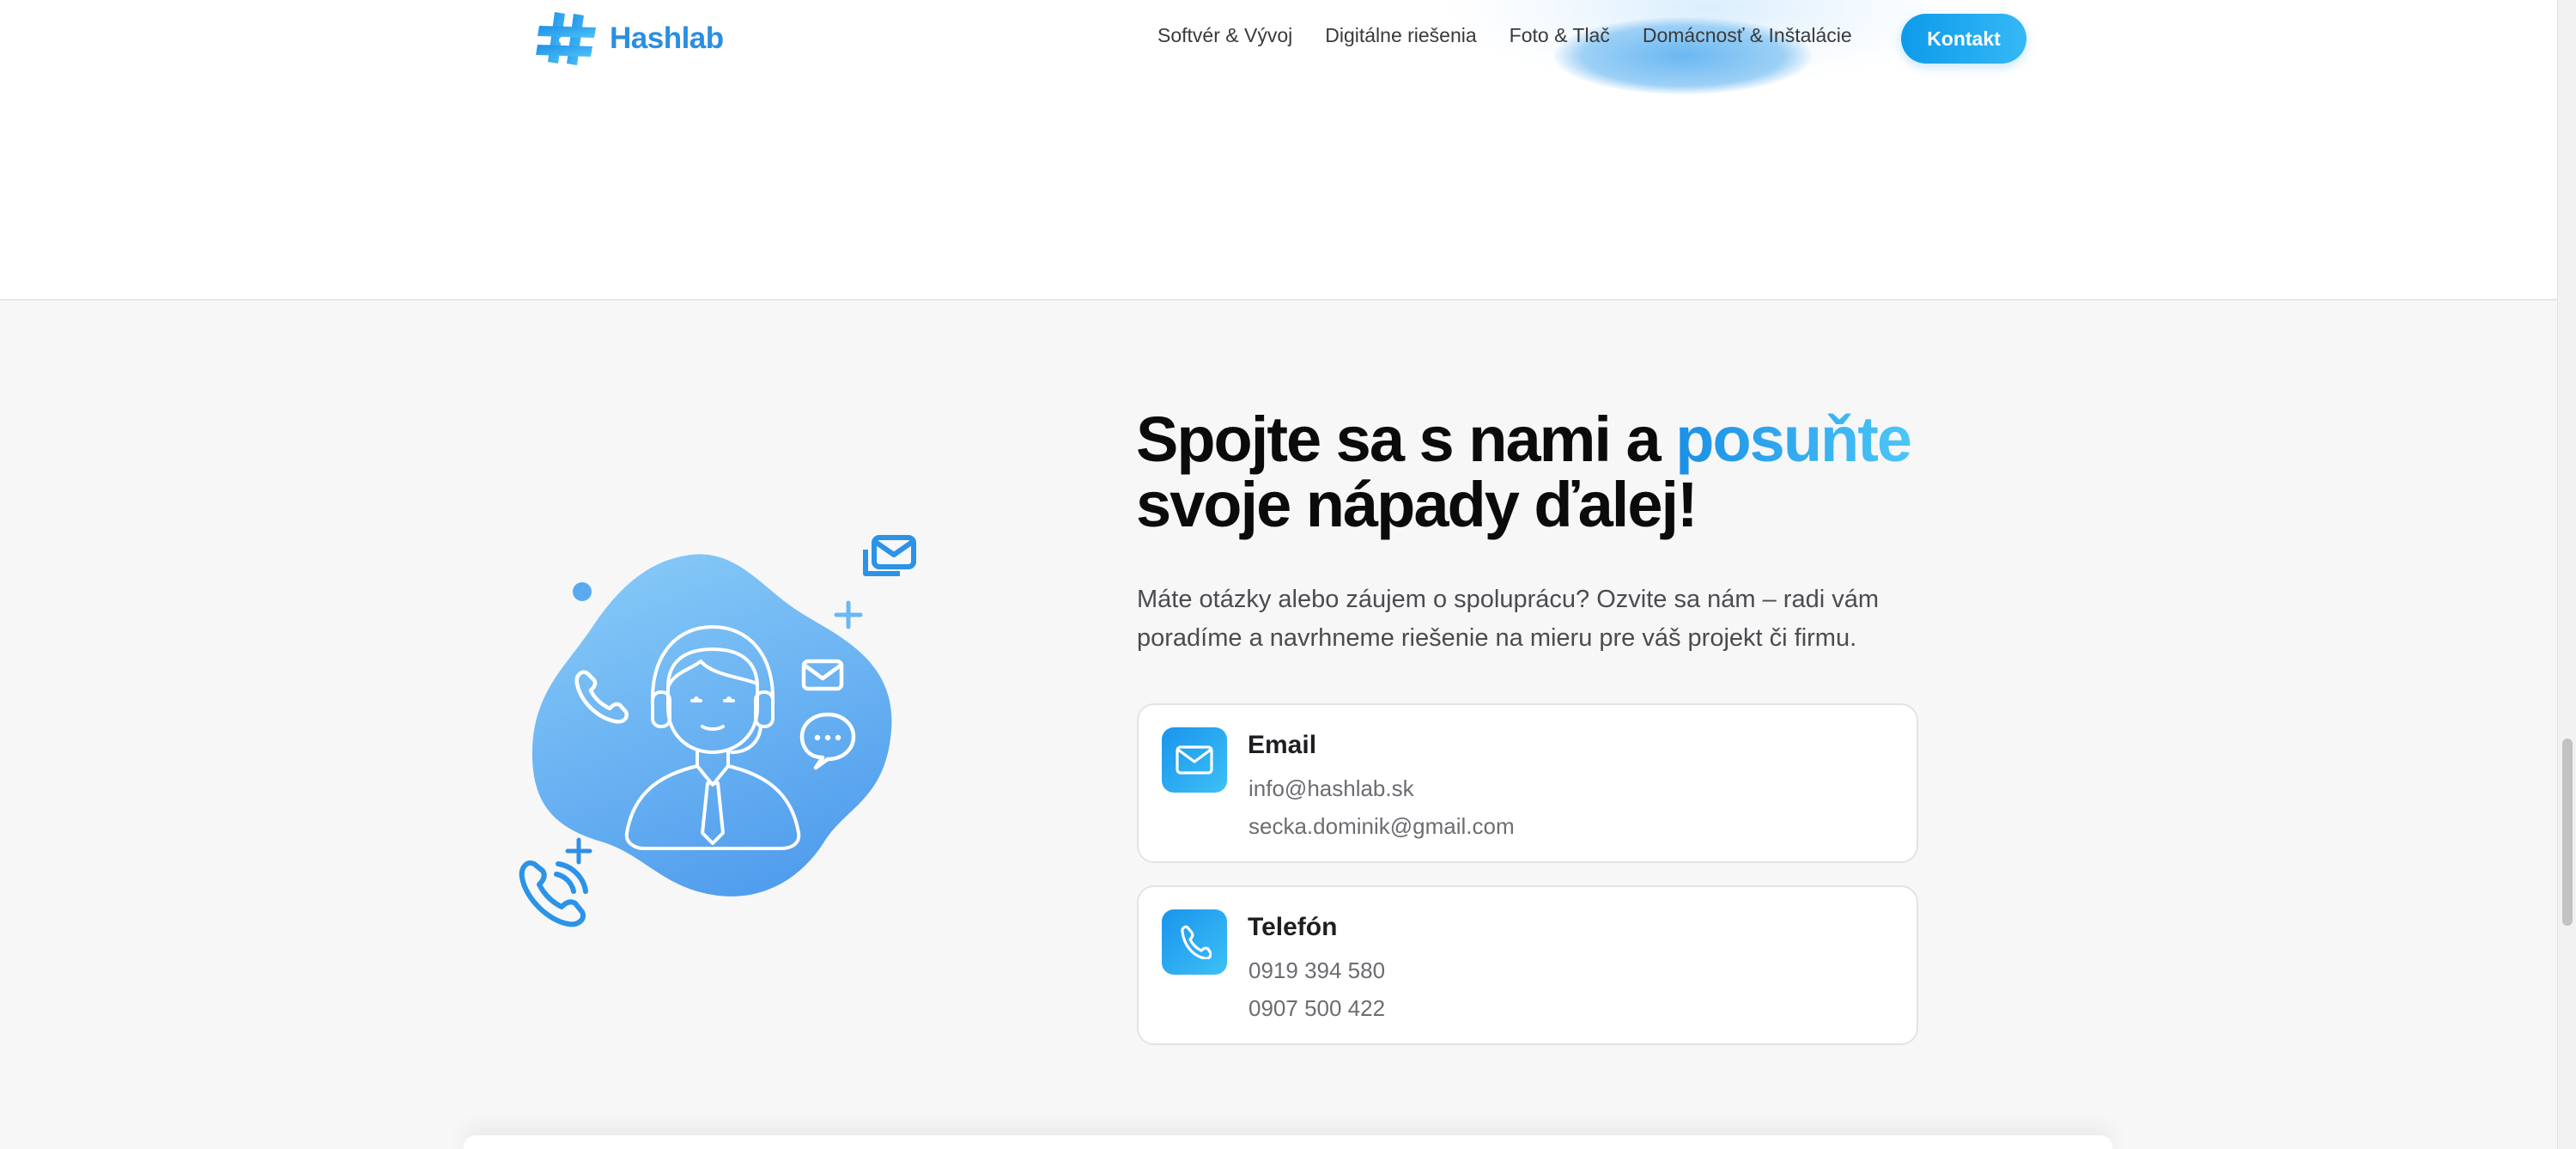 The height and width of the screenshot is (1149, 2576). Describe the element at coordinates (667, 38) in the screenshot. I see `logo-text: Hashlab` at that location.